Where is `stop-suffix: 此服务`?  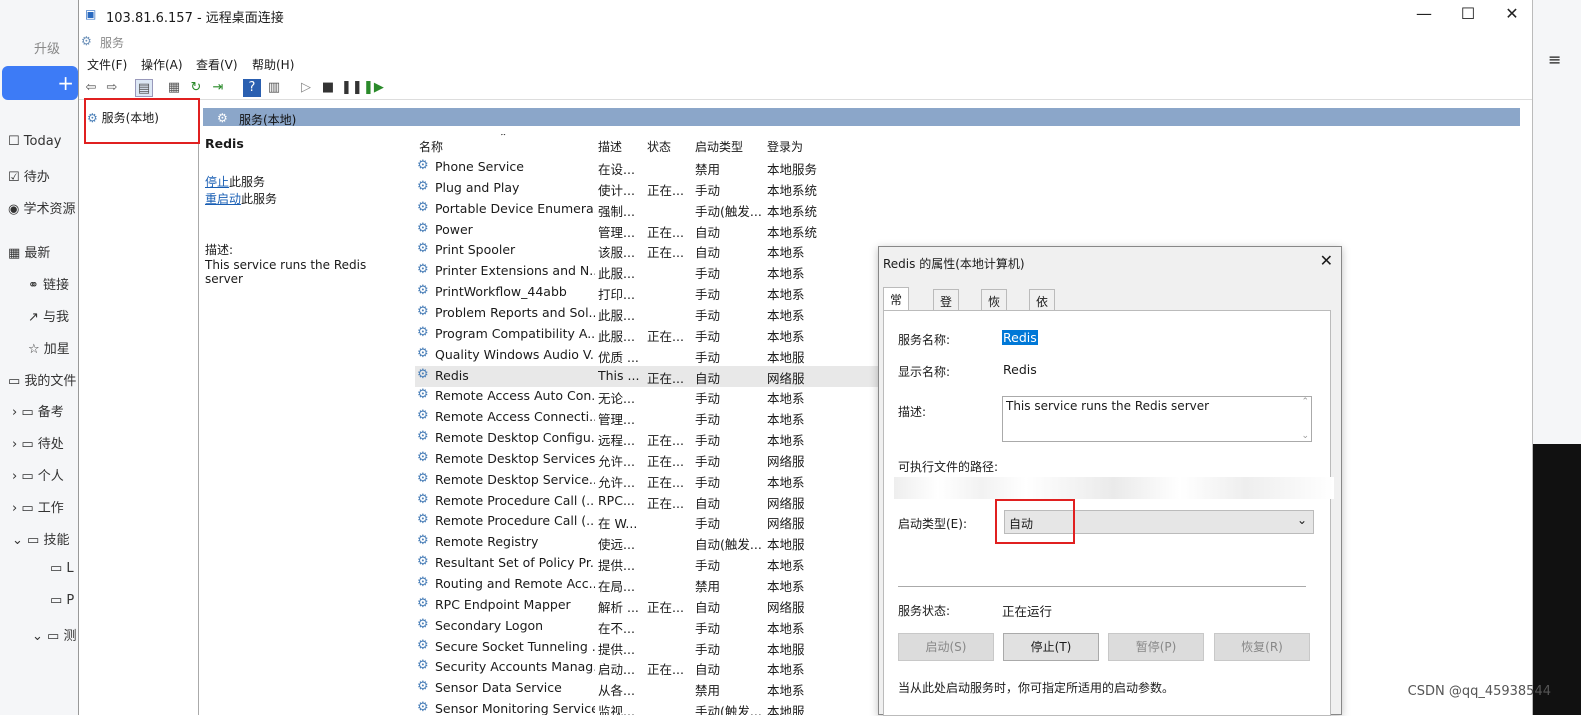 stop-suffix: 此服务 is located at coordinates (247, 182).